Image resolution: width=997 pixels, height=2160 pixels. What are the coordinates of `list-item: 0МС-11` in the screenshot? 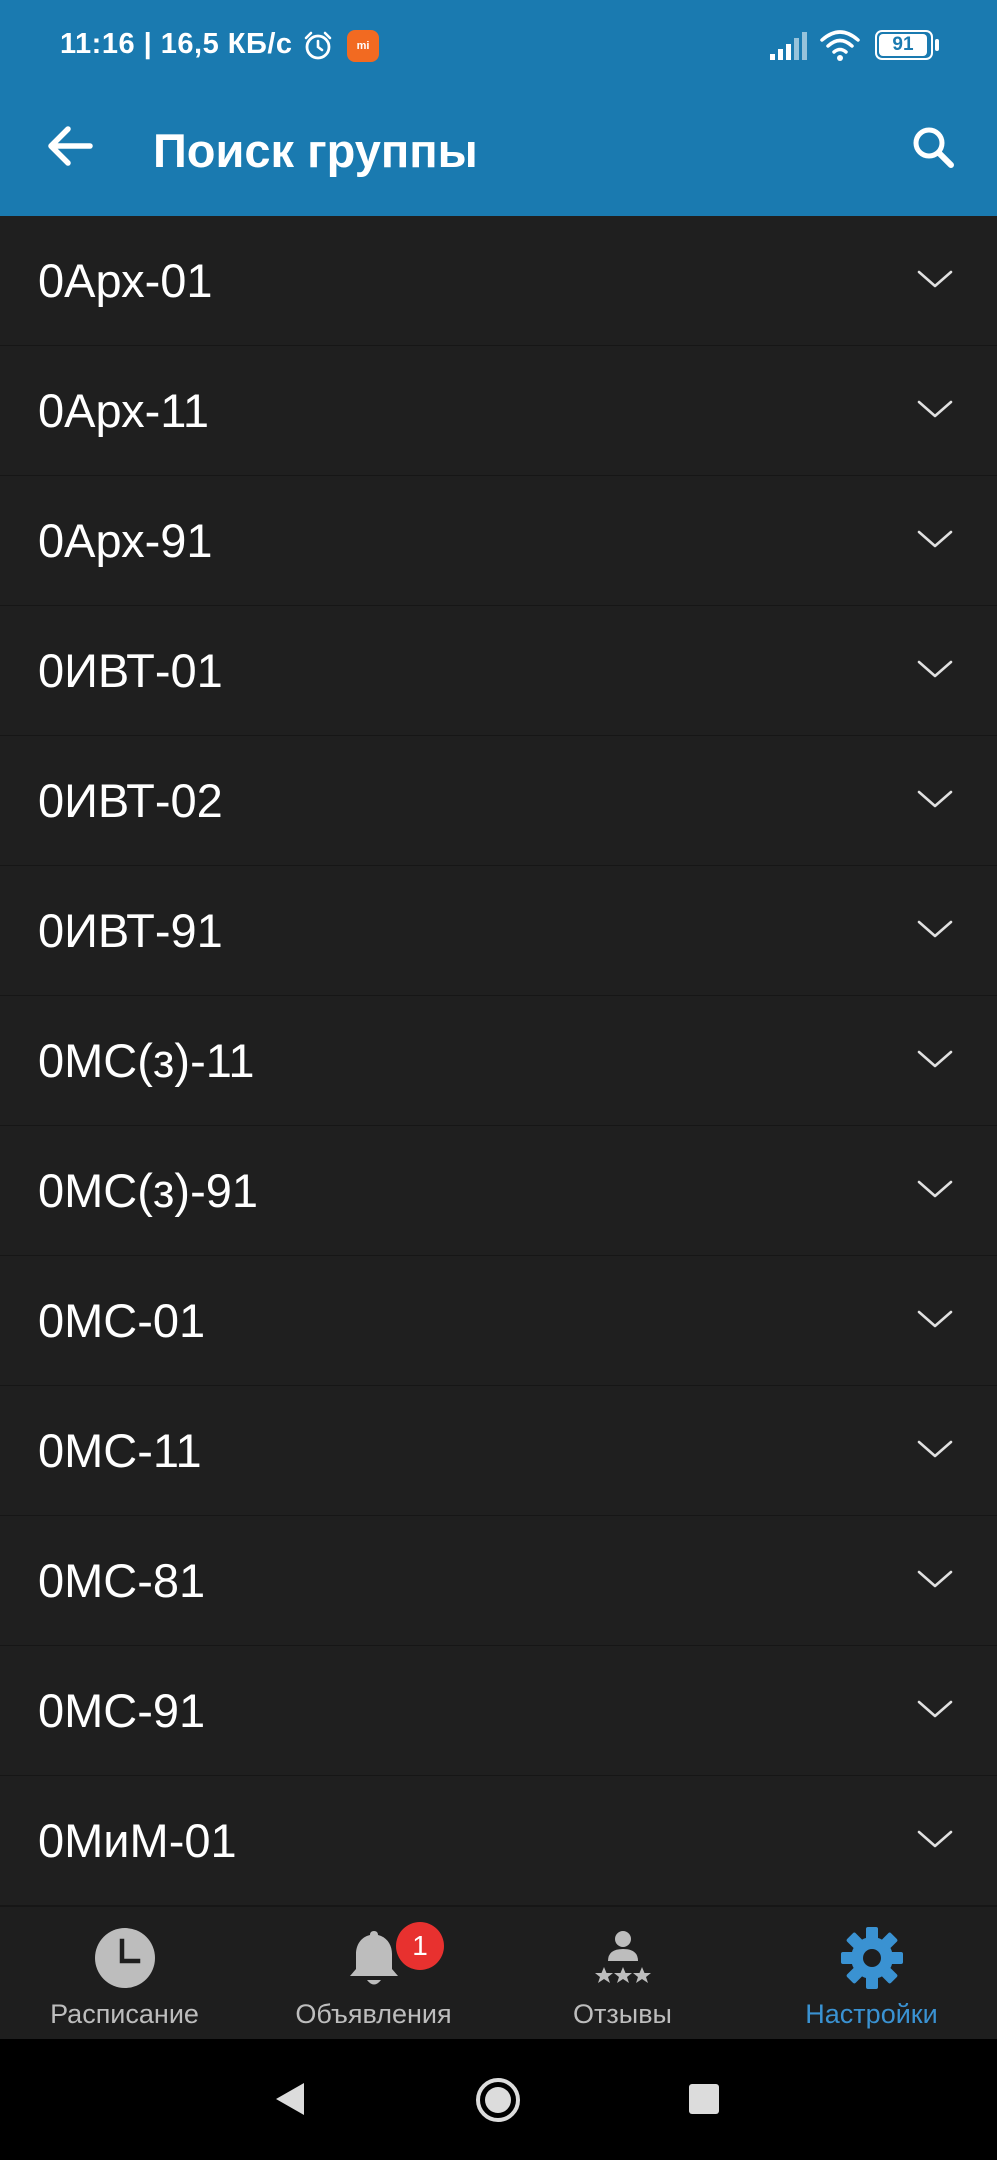 It's located at (498, 1451).